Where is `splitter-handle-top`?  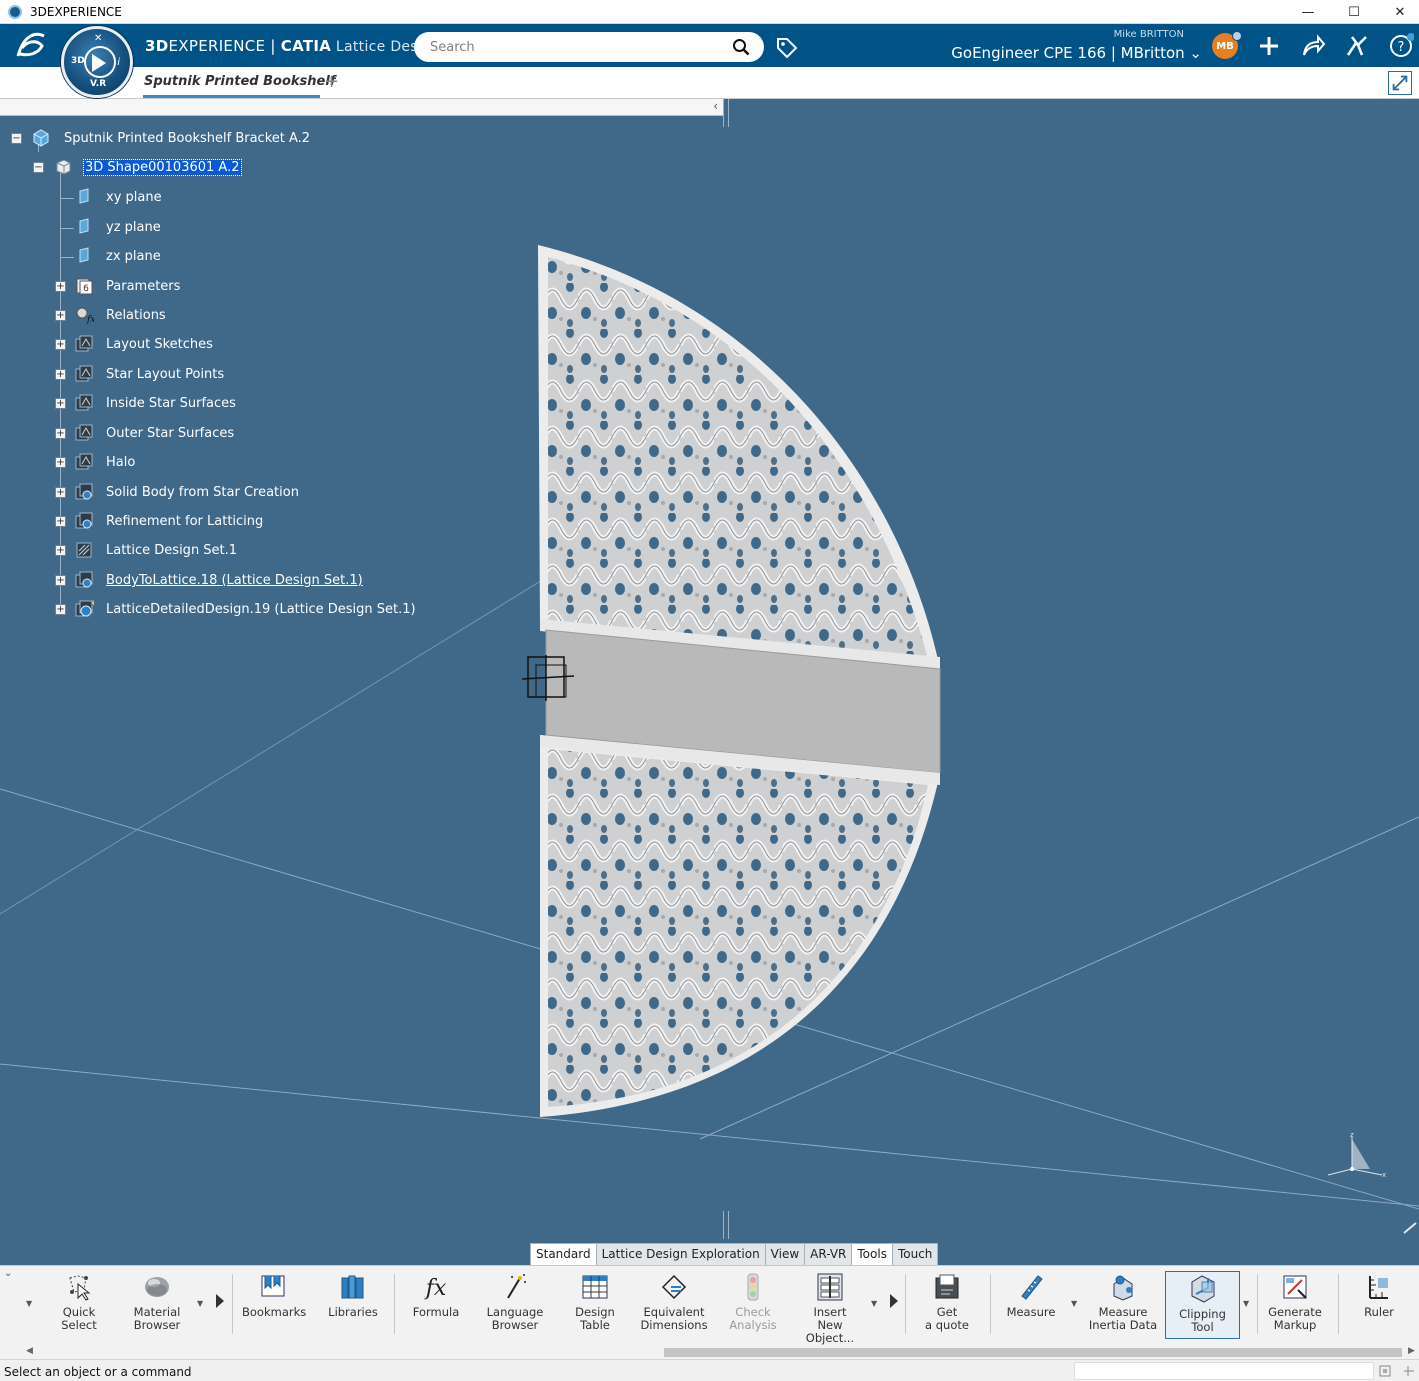 splitter-handle-top is located at coordinates (726, 113).